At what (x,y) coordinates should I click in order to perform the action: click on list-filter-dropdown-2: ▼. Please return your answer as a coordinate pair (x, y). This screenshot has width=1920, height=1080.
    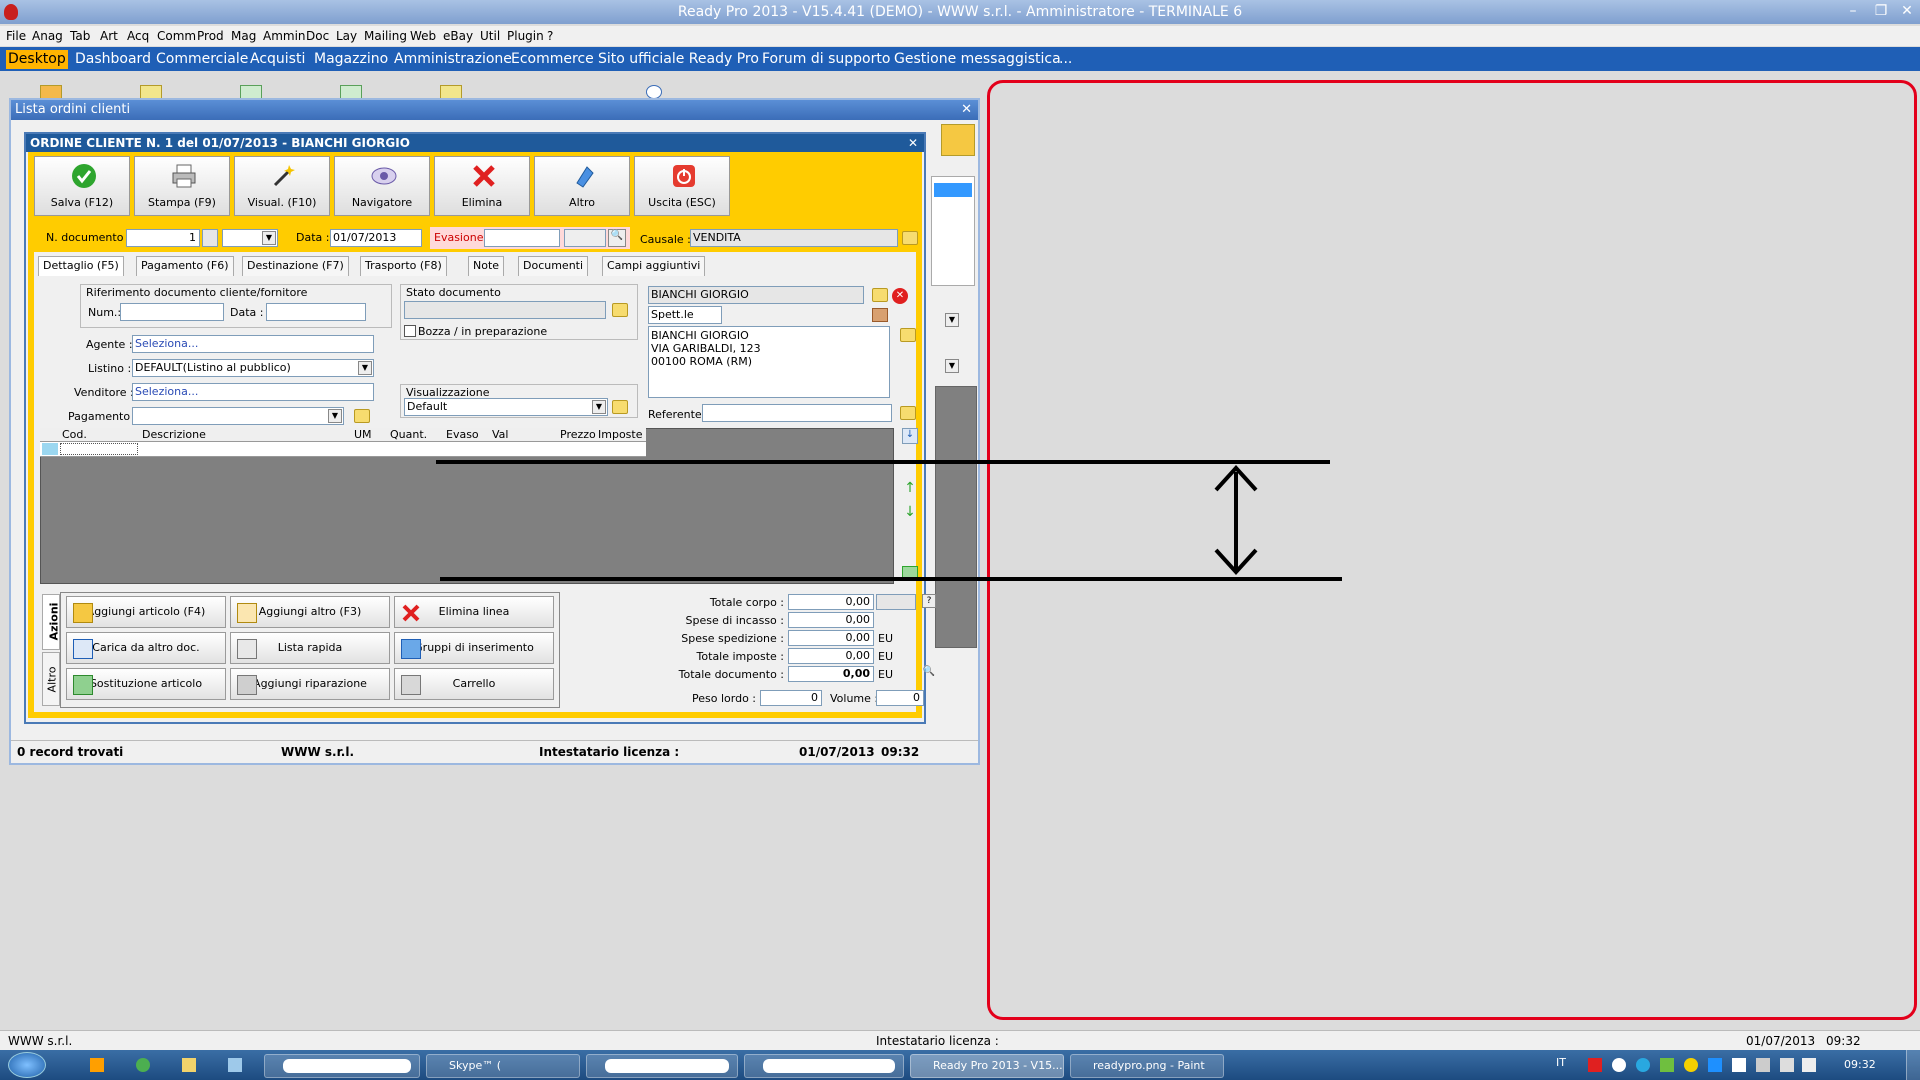
    Looking at the image, I should click on (952, 366).